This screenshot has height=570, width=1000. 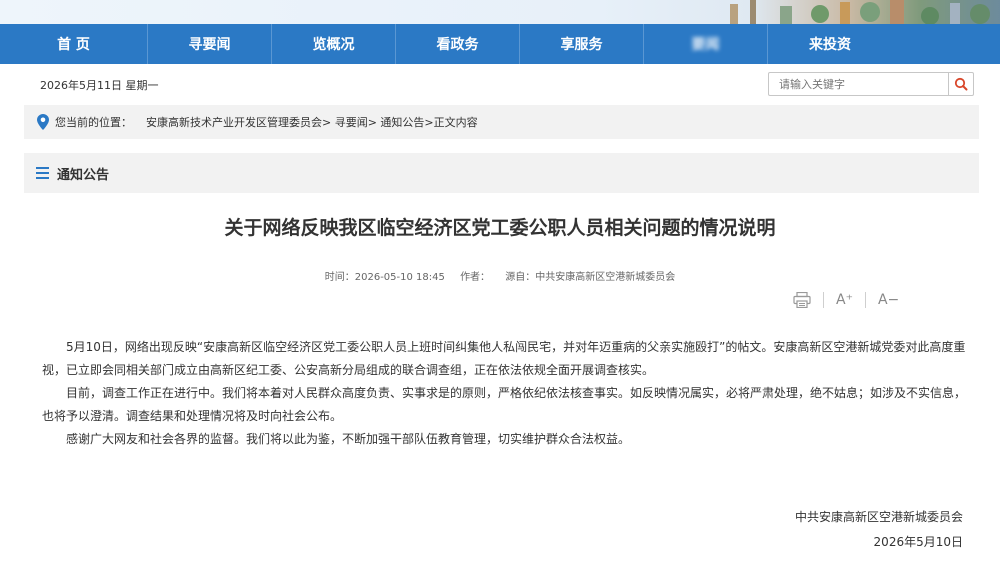 I want to click on top-info-bar: 2026年5月11日 星期一, so click(x=501, y=84).